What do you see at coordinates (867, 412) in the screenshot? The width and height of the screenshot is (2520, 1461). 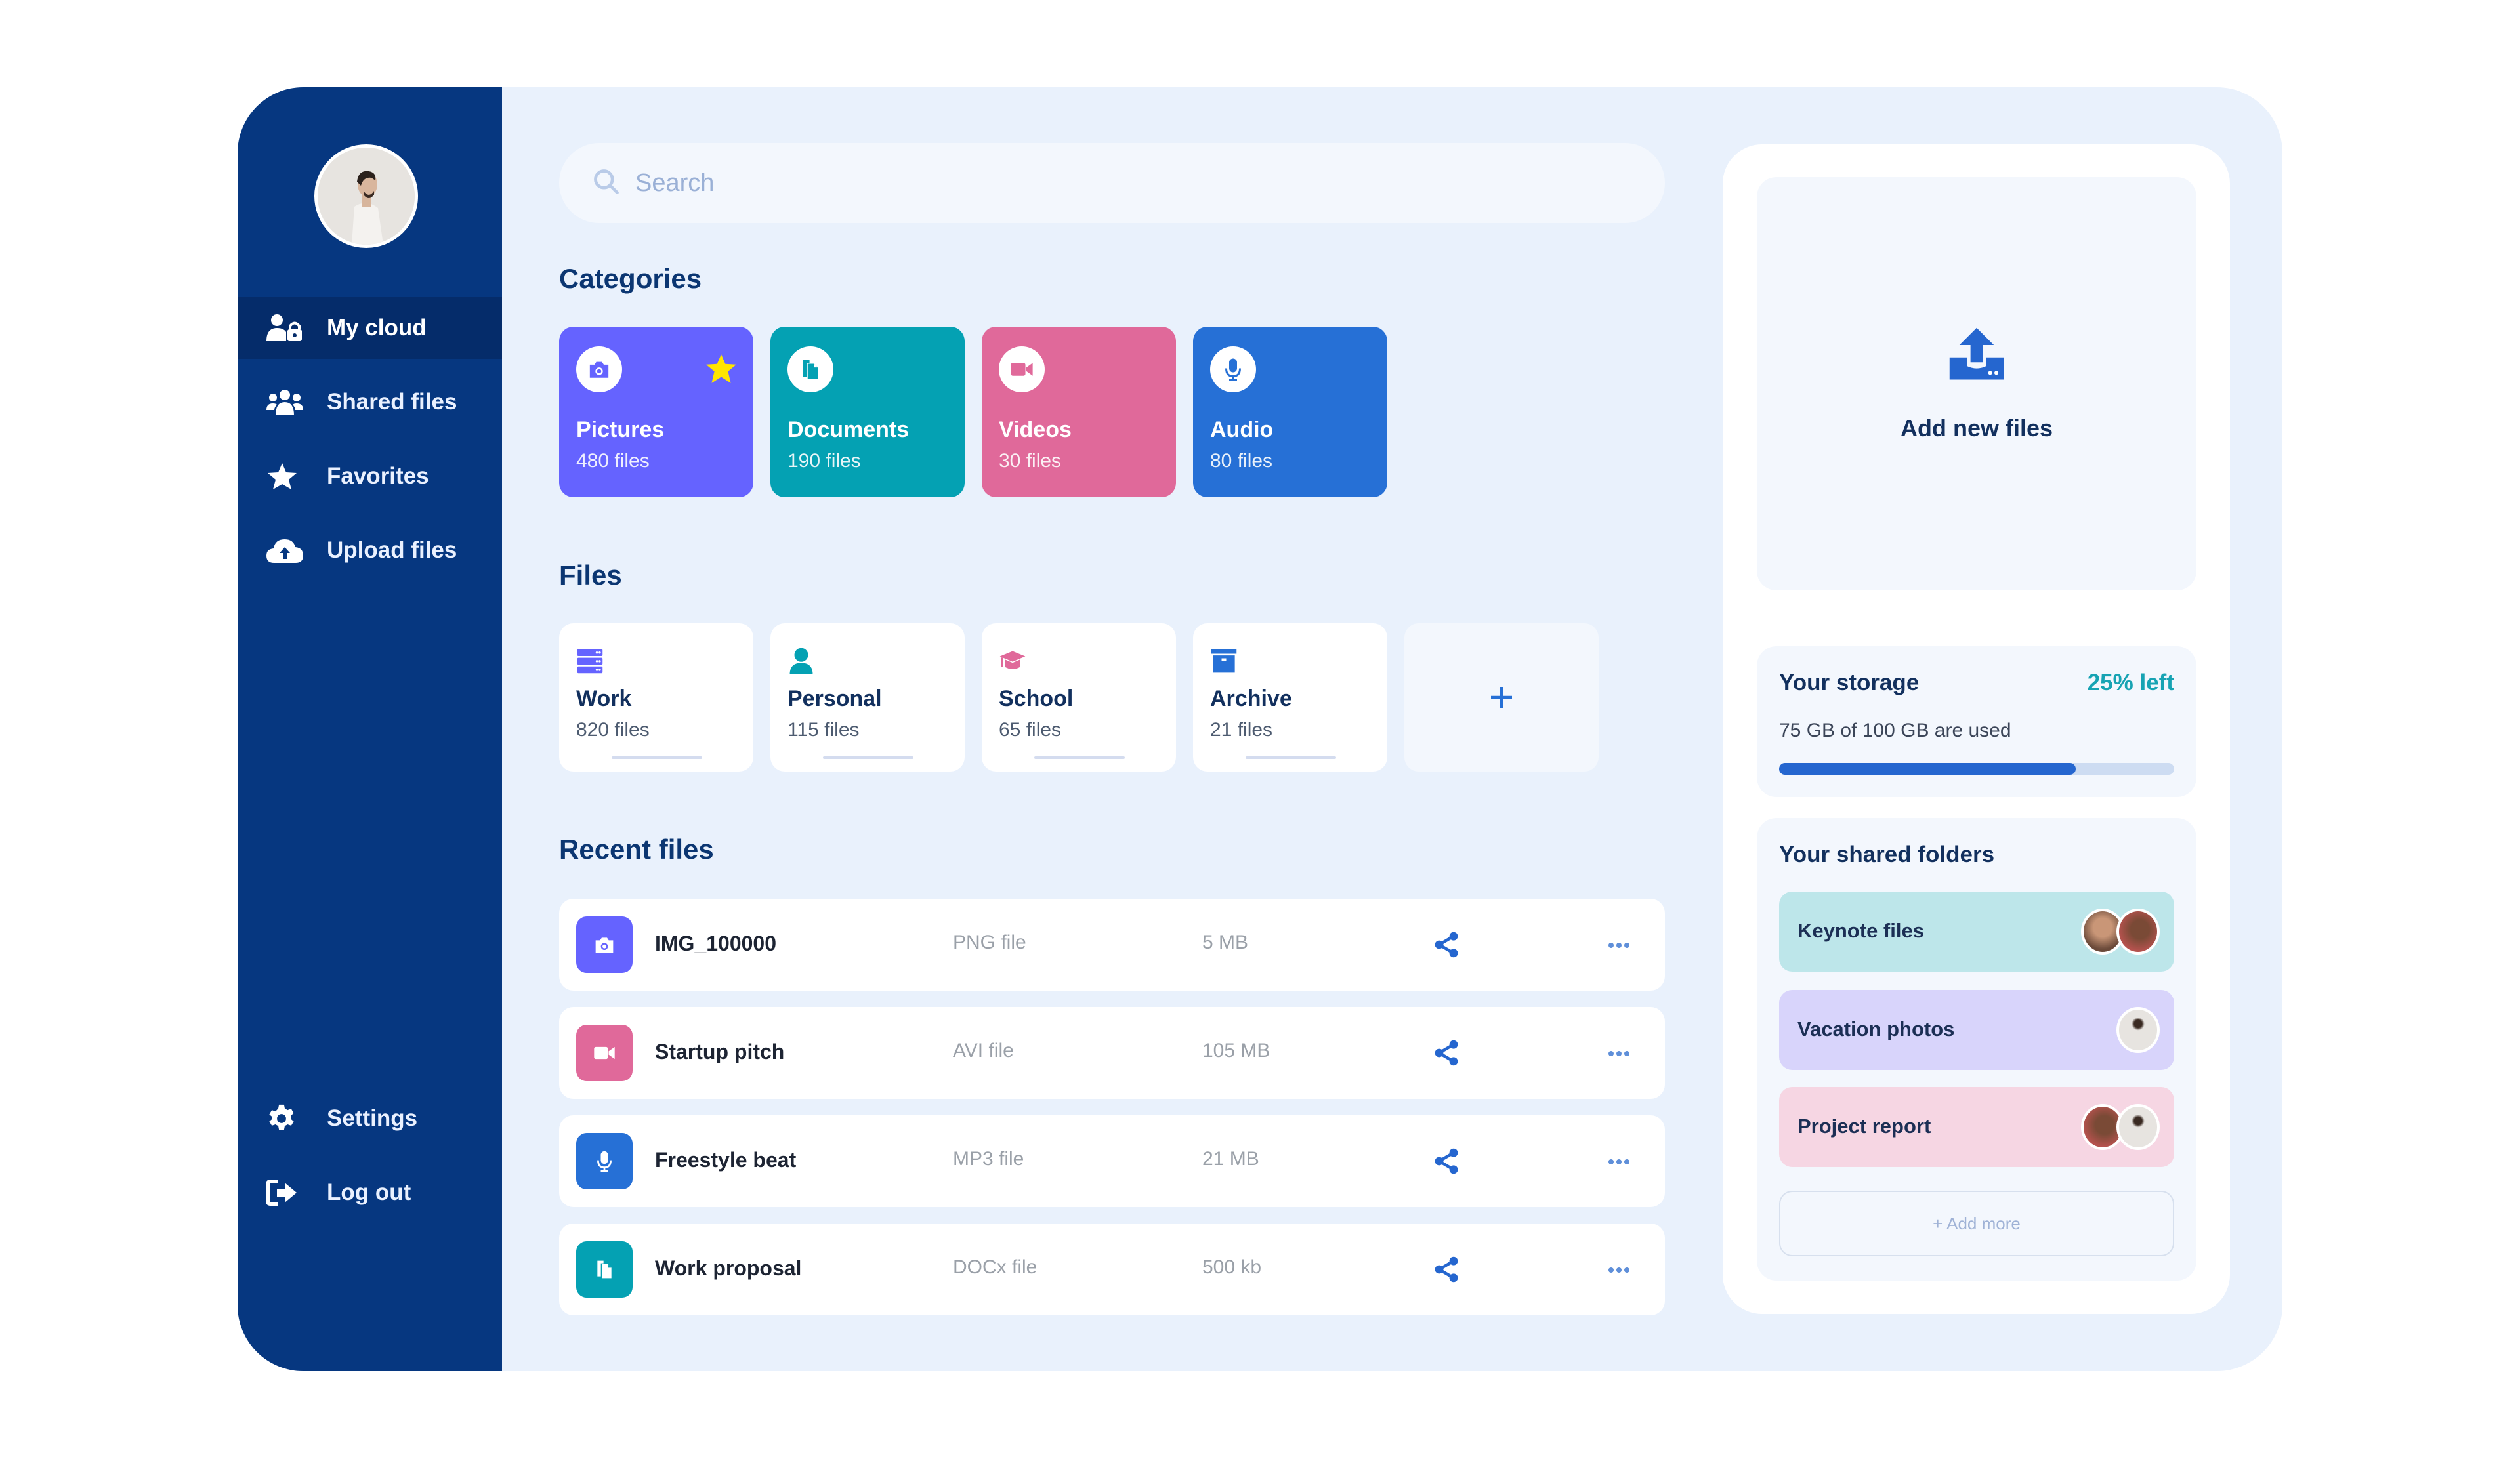 I see `category-card-documents: Documents 190 files` at bounding box center [867, 412].